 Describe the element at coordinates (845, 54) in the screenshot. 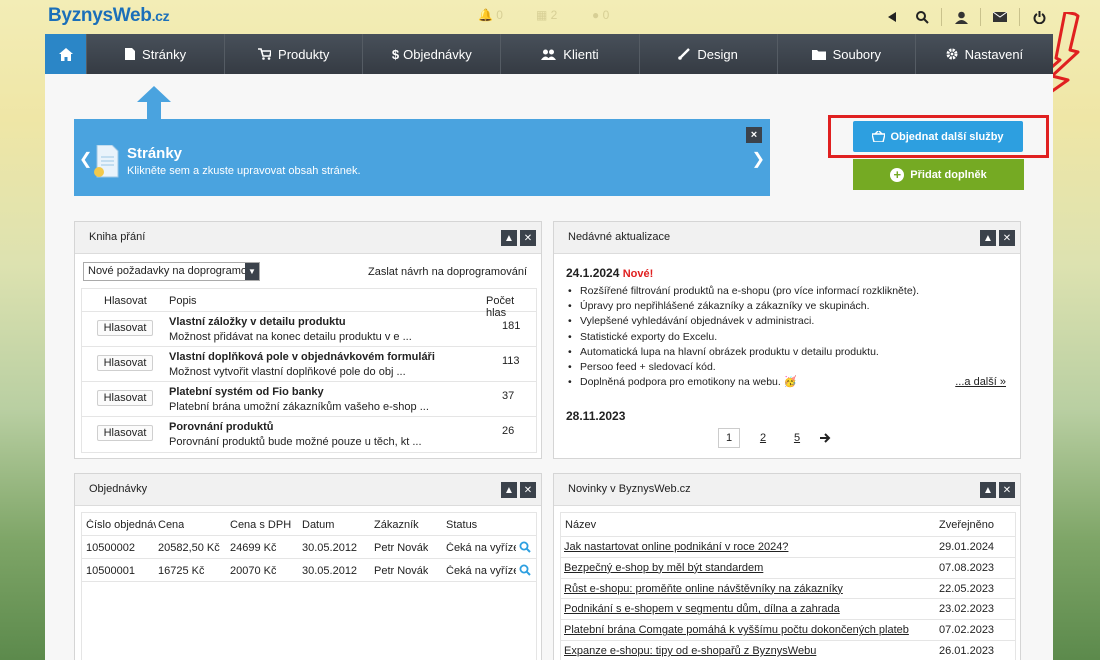

I see `nav-item-soubory: Soubory` at that location.